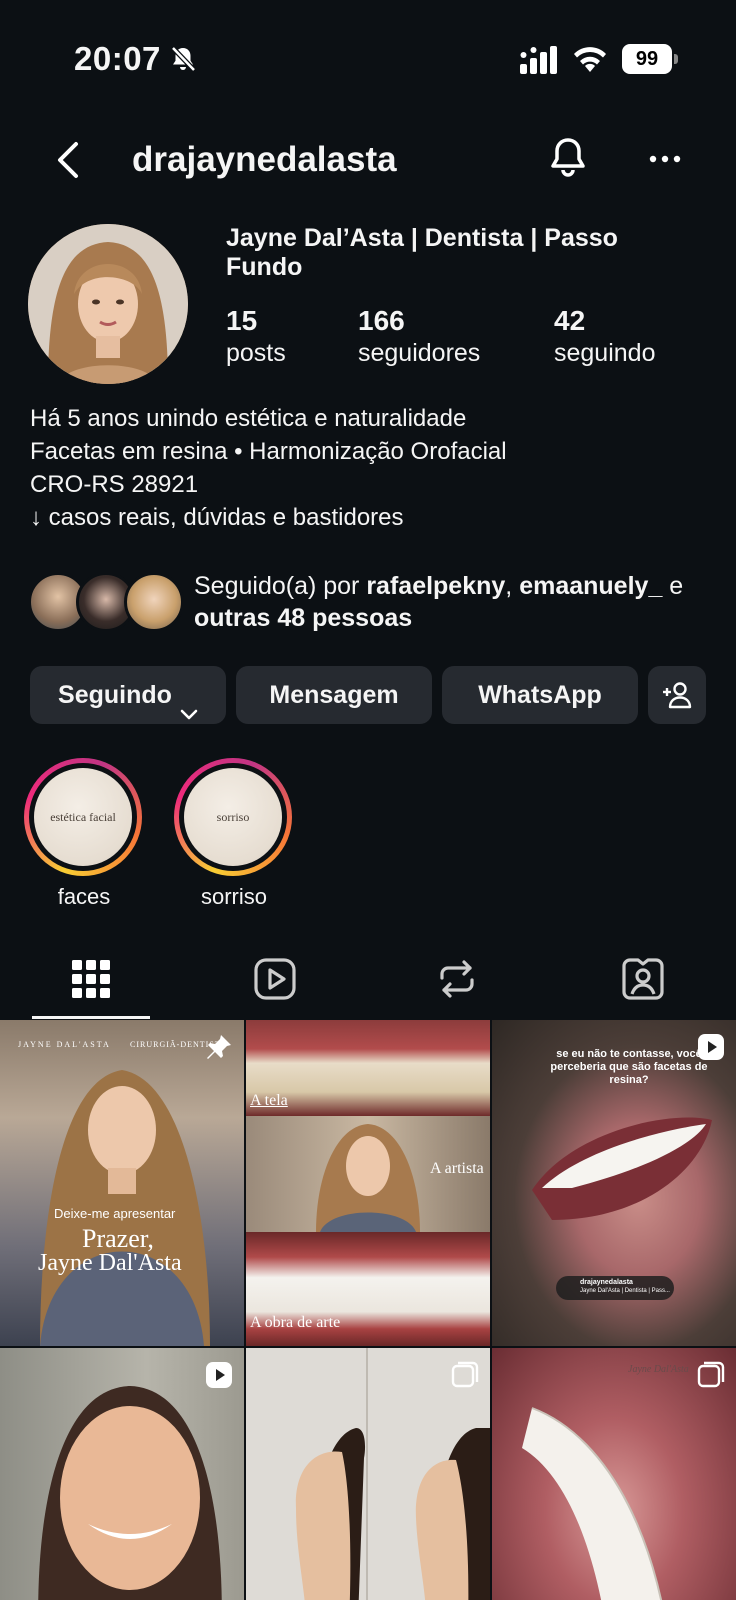 The height and width of the screenshot is (1600, 736). Describe the element at coordinates (381, 320) in the screenshot. I see `stat-followers-count: 166` at that location.